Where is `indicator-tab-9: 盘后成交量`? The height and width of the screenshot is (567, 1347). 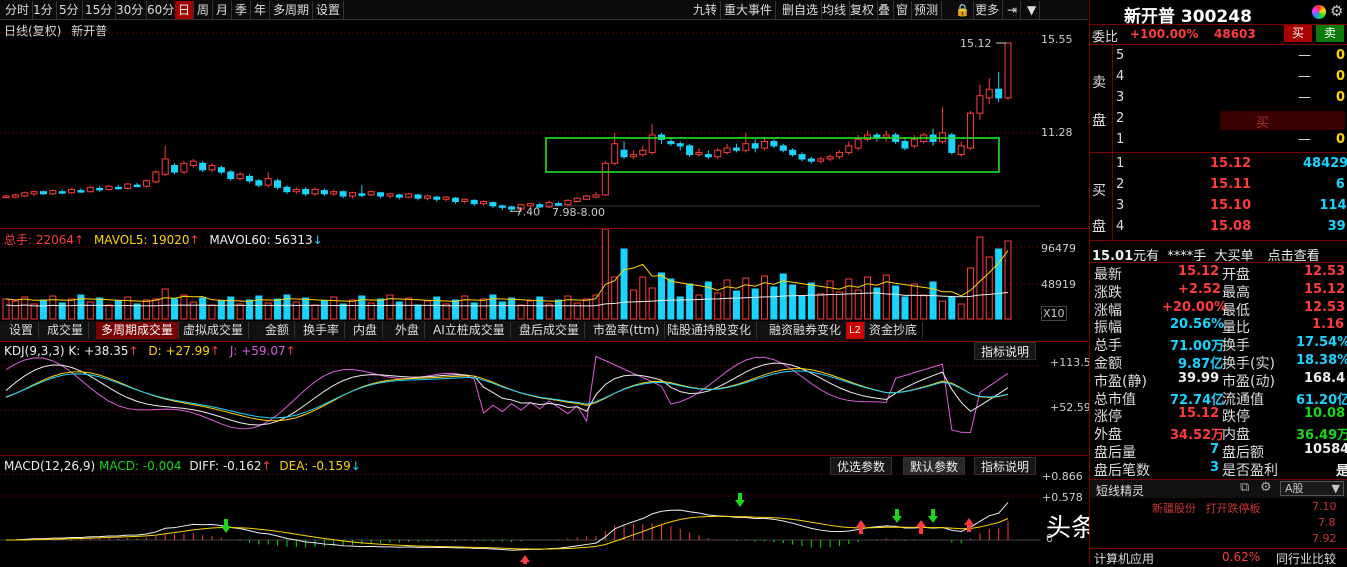 indicator-tab-9: 盘后成交量 is located at coordinates (550, 330).